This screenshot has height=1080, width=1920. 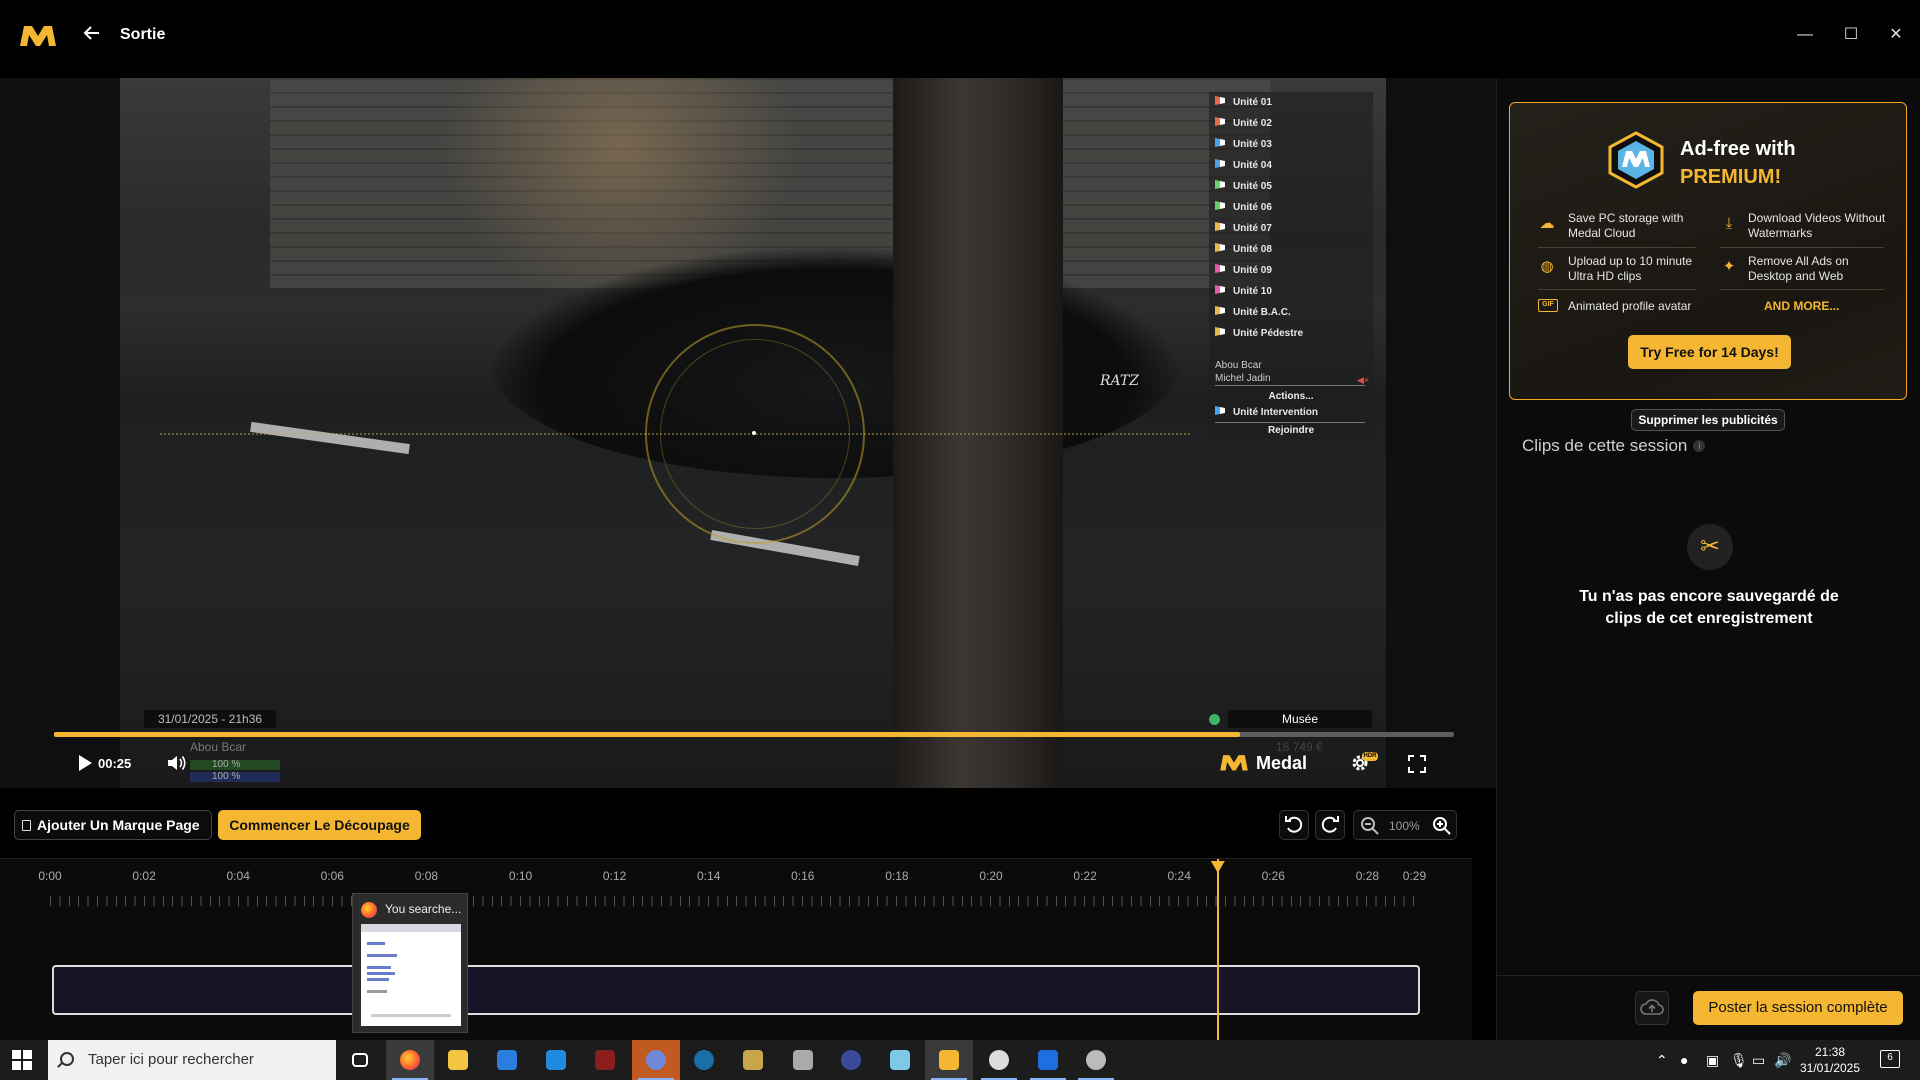 I want to click on gif-icon: GIF, so click(x=1548, y=305).